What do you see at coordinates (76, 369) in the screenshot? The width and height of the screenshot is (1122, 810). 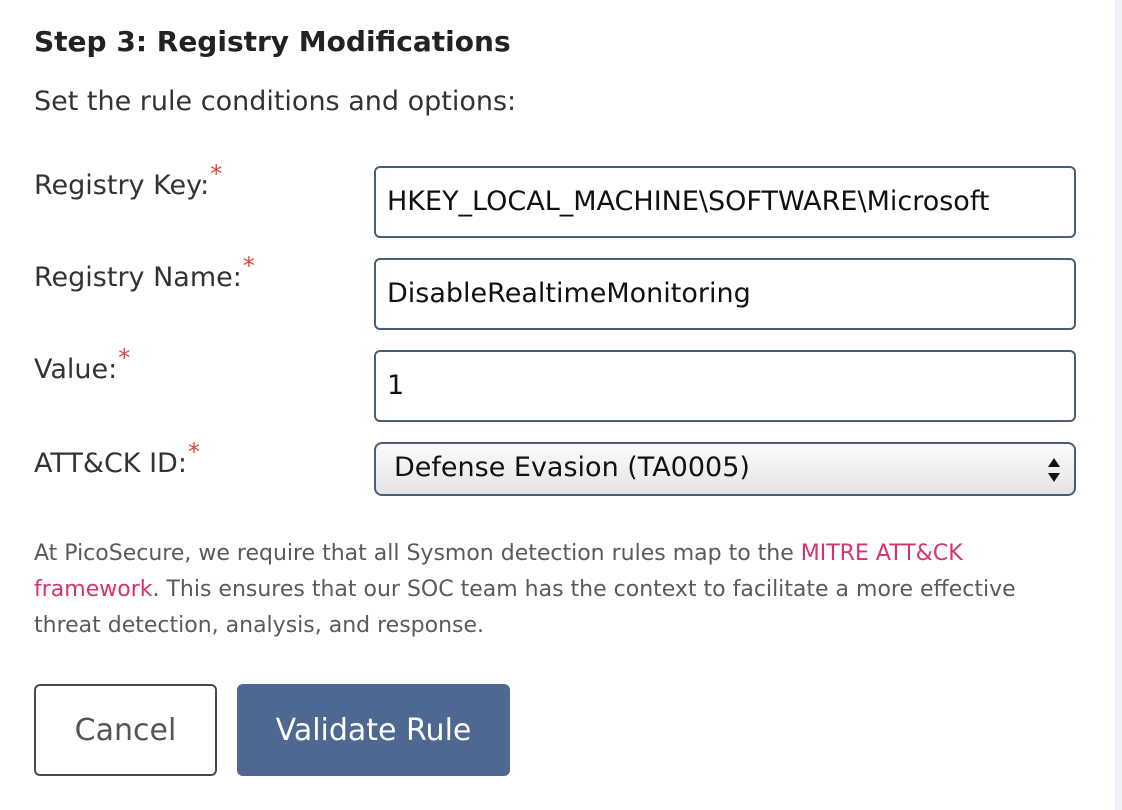 I see `value-label-text: Value:` at bounding box center [76, 369].